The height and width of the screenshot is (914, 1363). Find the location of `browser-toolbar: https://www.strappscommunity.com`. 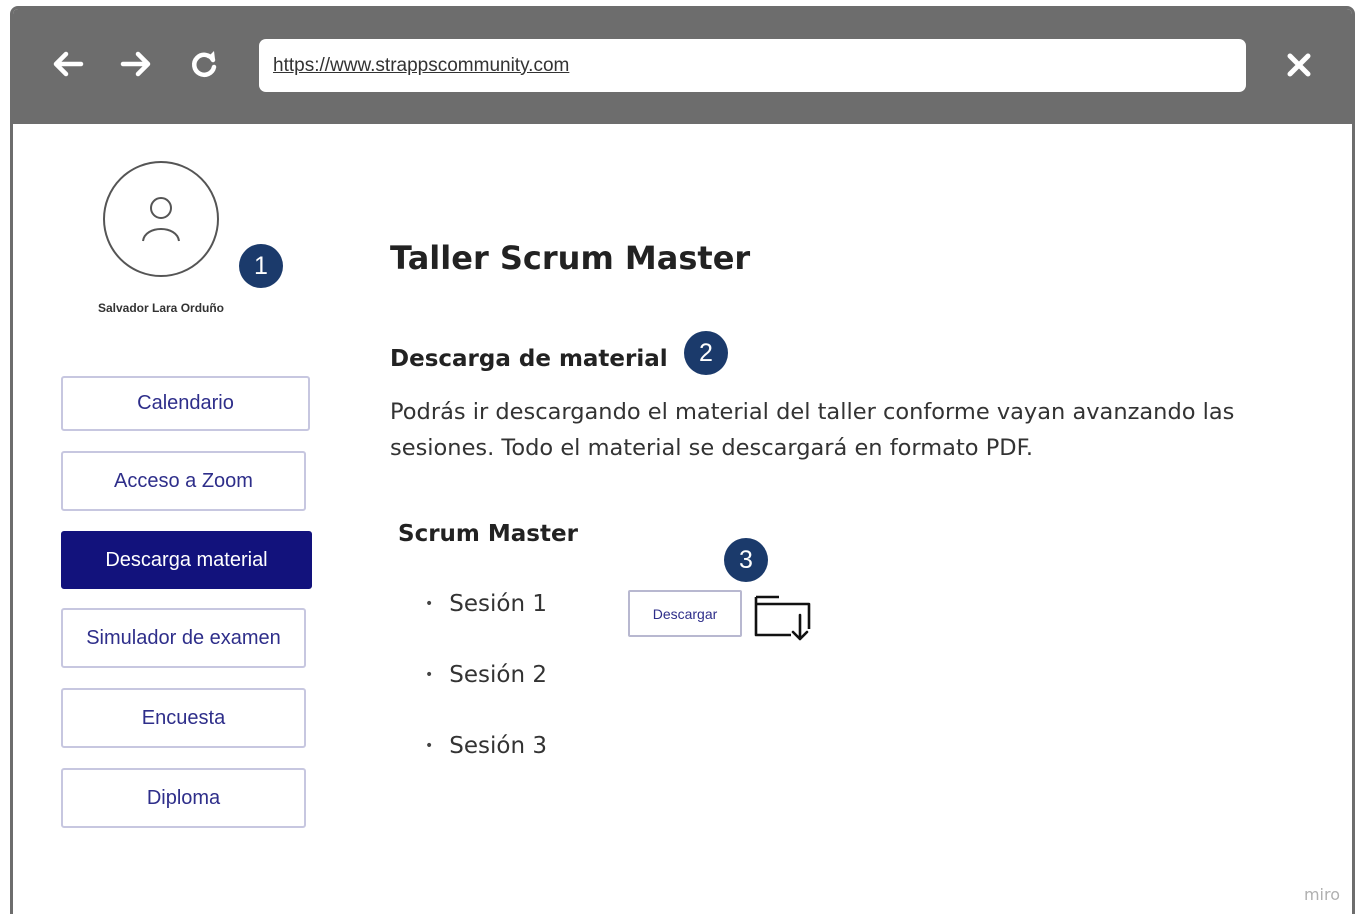

browser-toolbar: https://www.strappscommunity.com is located at coordinates (682, 66).